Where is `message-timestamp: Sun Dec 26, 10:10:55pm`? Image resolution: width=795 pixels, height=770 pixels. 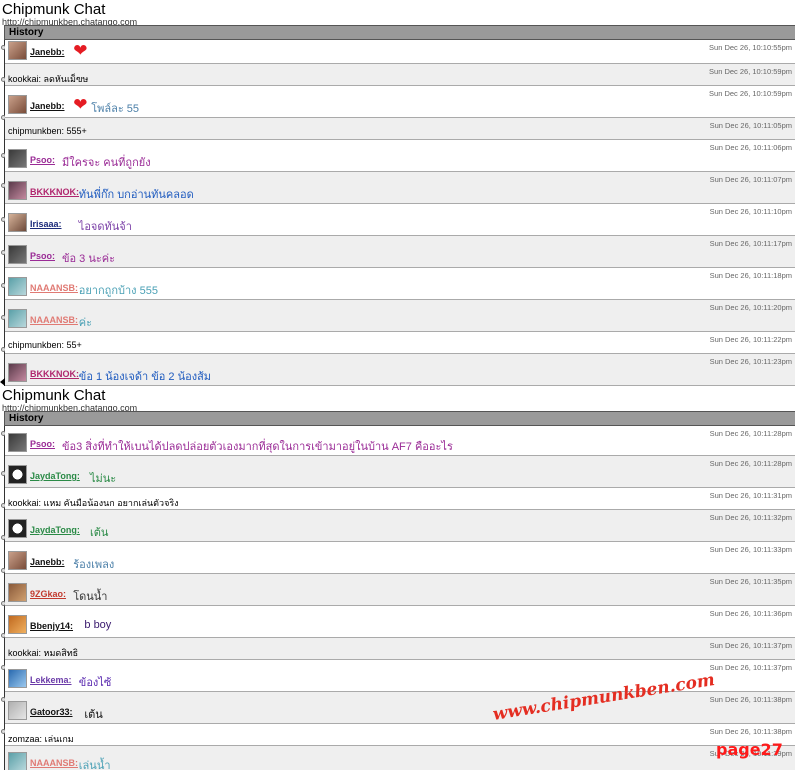 message-timestamp: Sun Dec 26, 10:10:55pm is located at coordinates (750, 47).